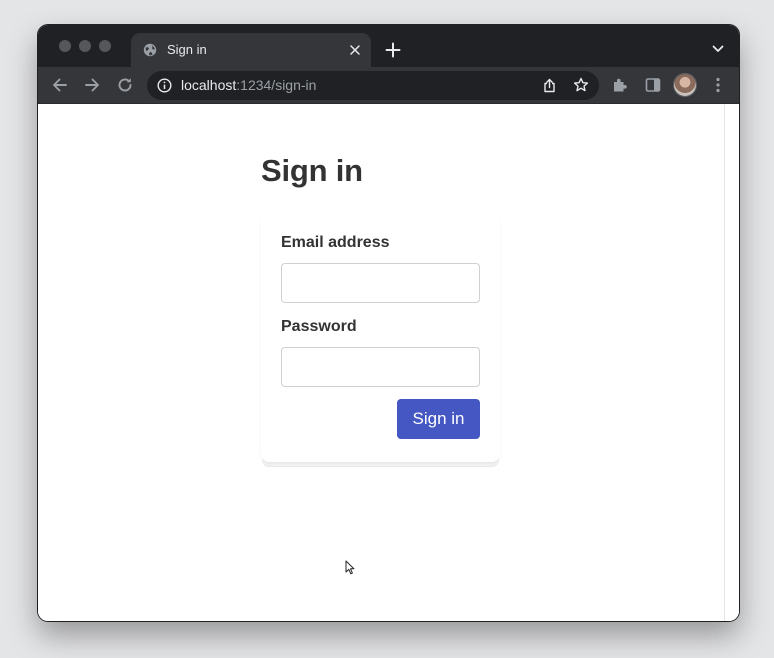  What do you see at coordinates (718, 49) in the screenshot?
I see `chevron-down-icon` at bounding box center [718, 49].